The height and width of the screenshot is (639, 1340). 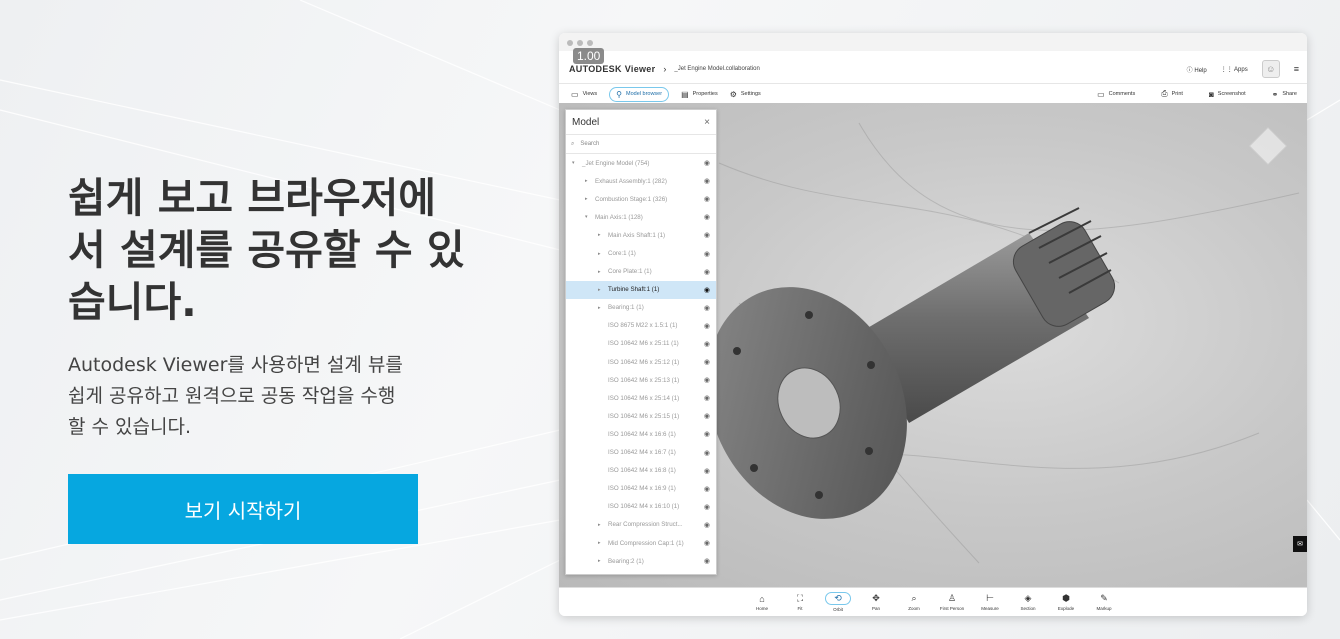 I want to click on tree-row: ISO 8675 M22 x 1.5:1 (1) ◉, so click(x=641, y=326).